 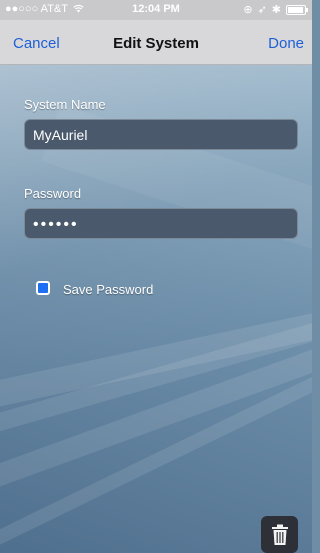 I want to click on done-button: Done, so click(x=286, y=43).